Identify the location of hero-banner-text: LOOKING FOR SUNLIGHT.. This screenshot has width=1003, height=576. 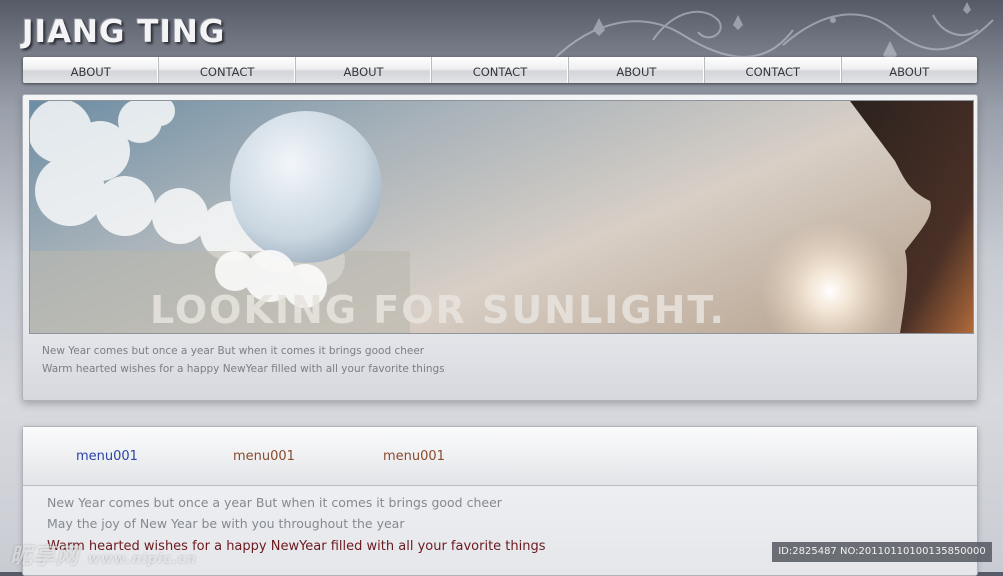
(438, 310).